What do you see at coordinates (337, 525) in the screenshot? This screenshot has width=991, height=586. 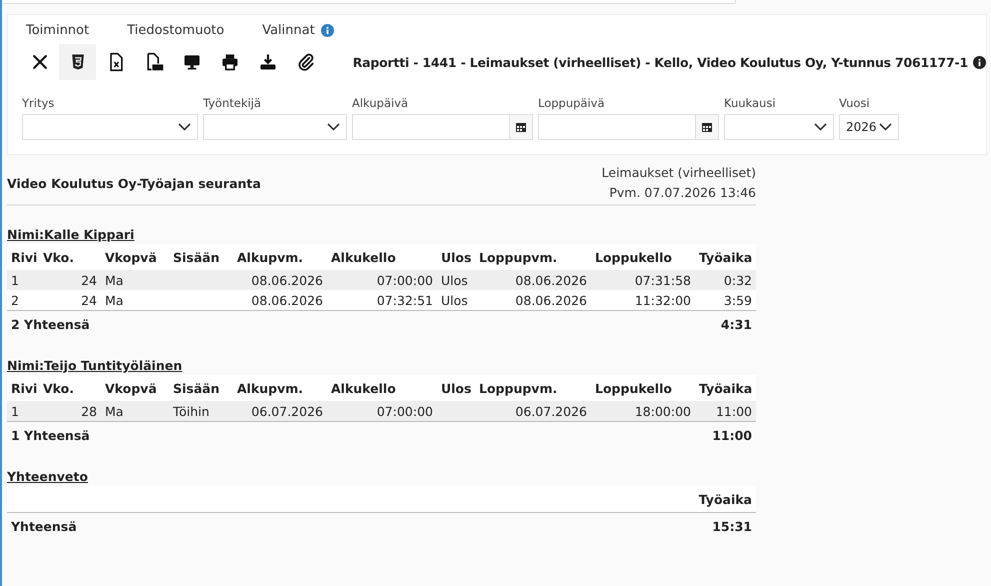 I see `total-label: Yhteensä` at bounding box center [337, 525].